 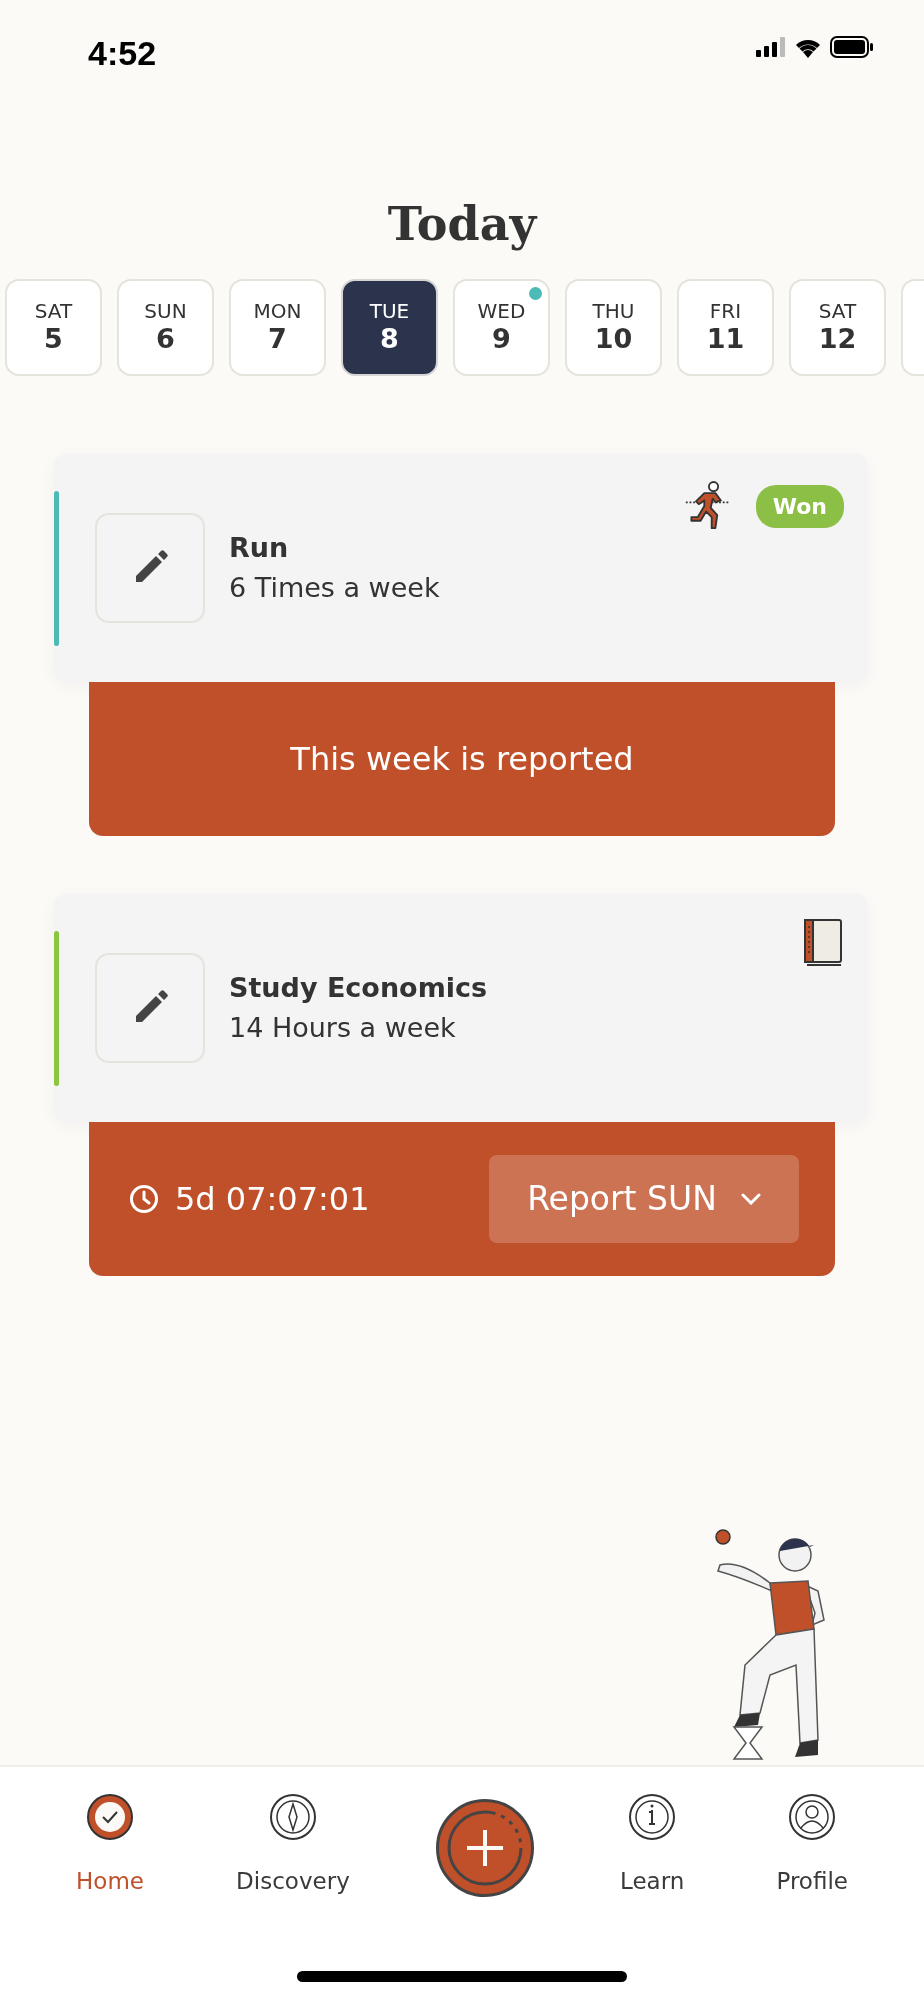 I want to click on nav-tab: Home, so click(x=110, y=1883).